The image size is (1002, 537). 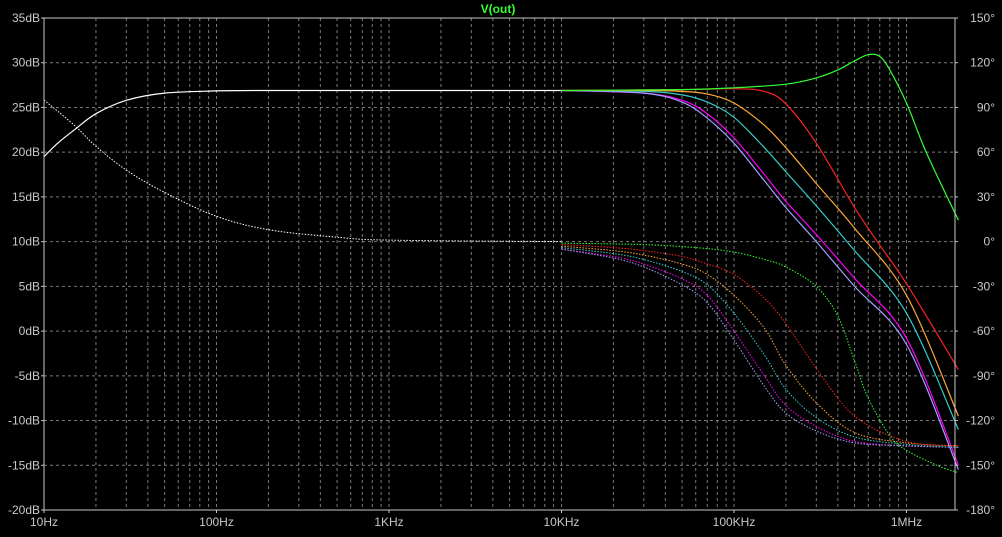 I want to click on x-tick-label: 1MHz, so click(x=906, y=522).